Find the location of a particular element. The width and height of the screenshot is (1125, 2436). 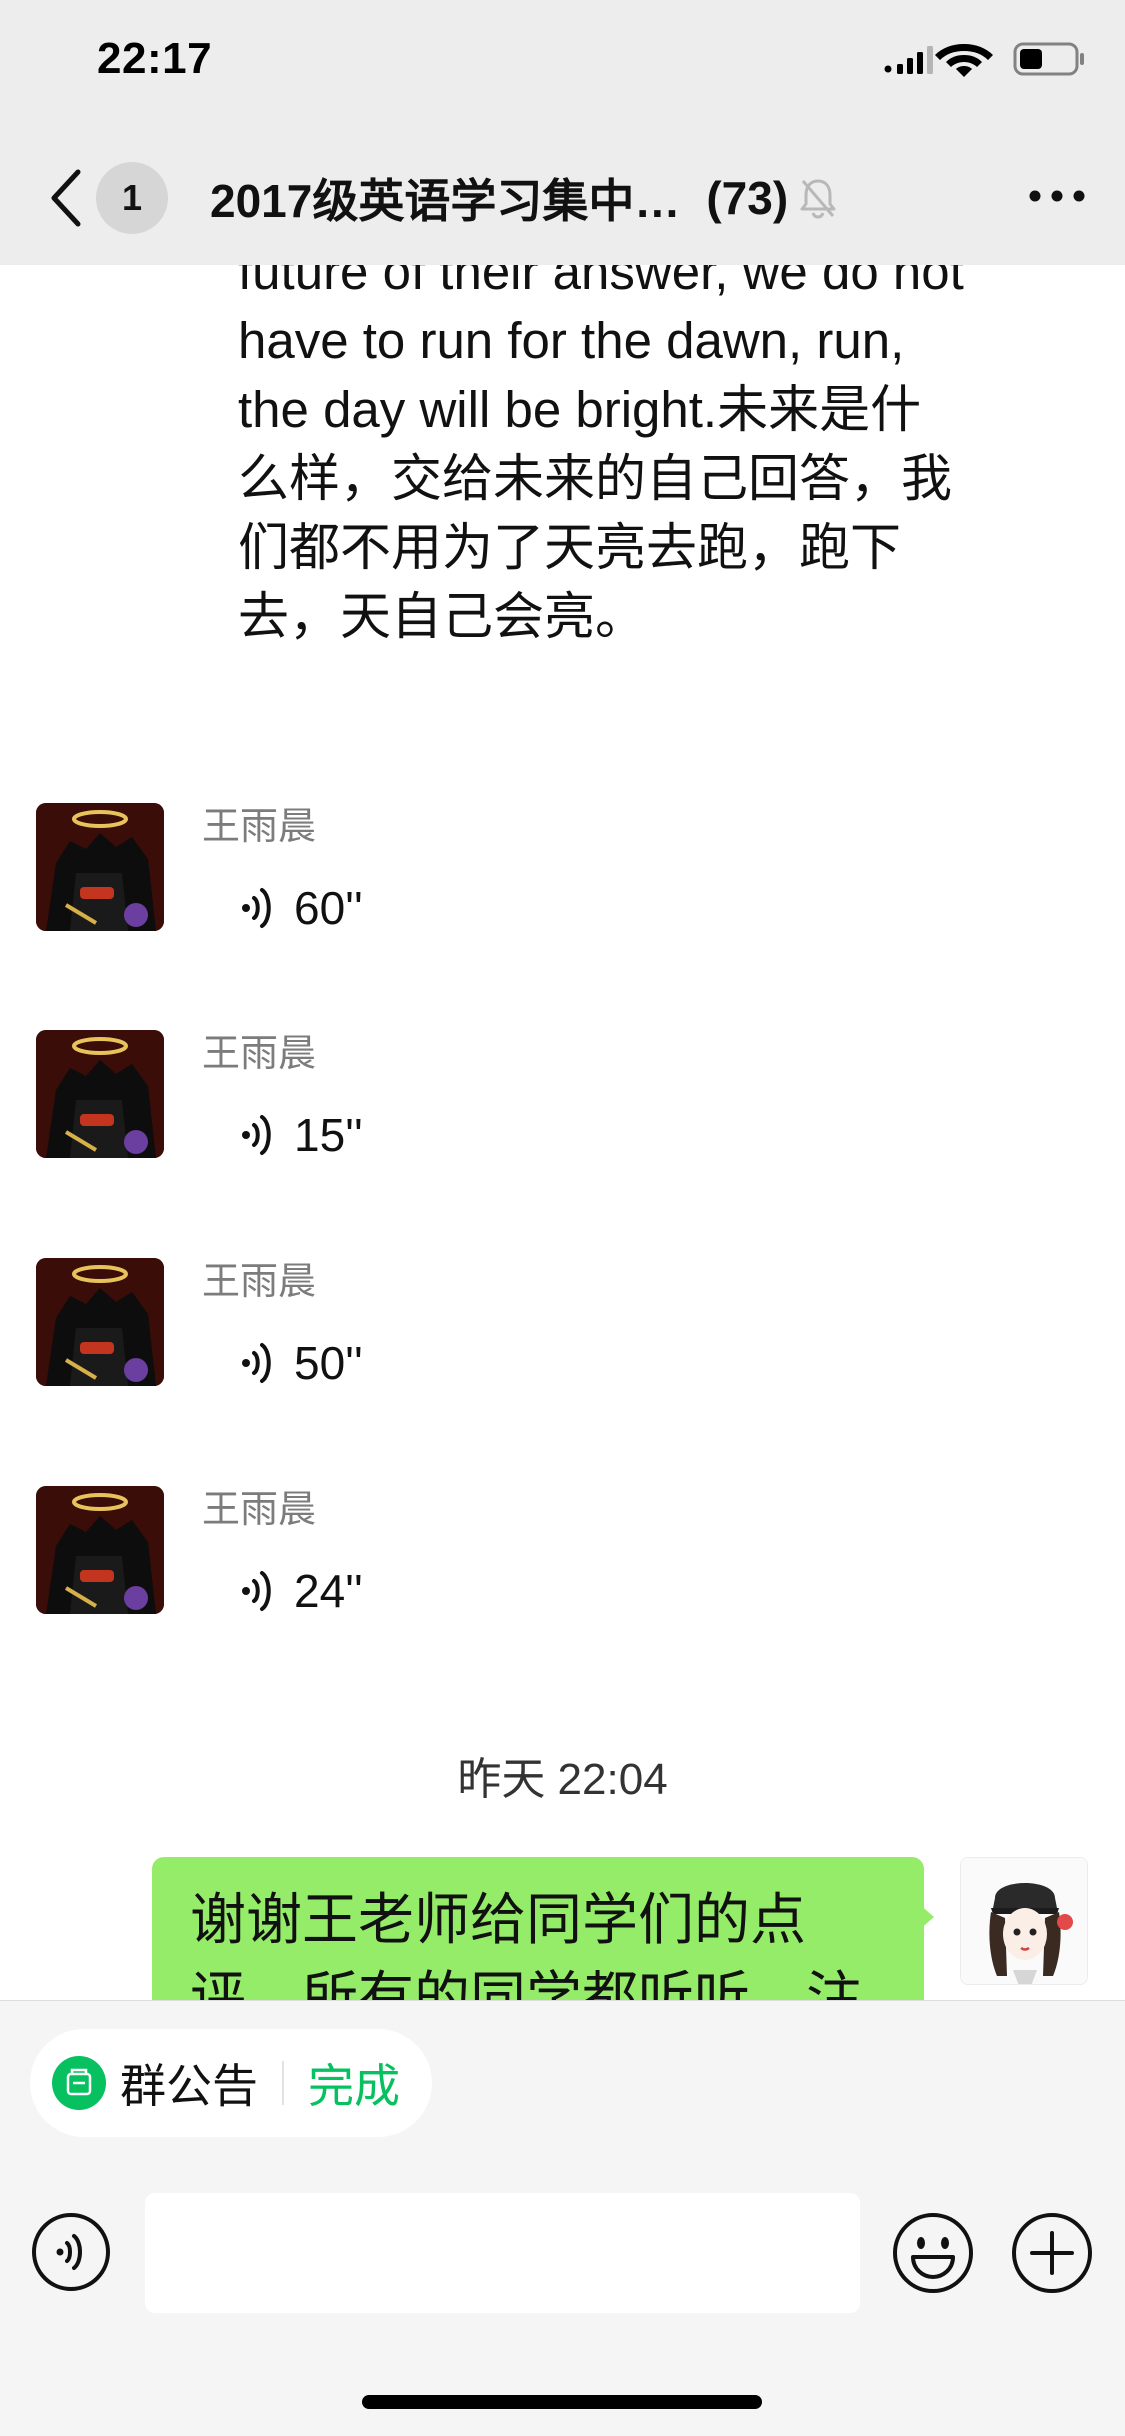

voice-bubble: 24'' is located at coordinates (282, 1591).